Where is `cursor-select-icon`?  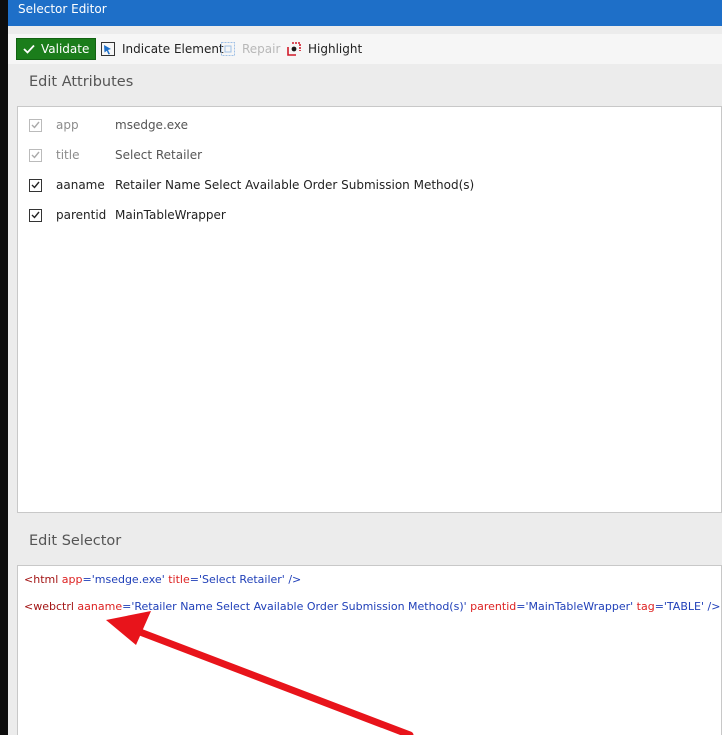
cursor-select-icon is located at coordinates (108, 49).